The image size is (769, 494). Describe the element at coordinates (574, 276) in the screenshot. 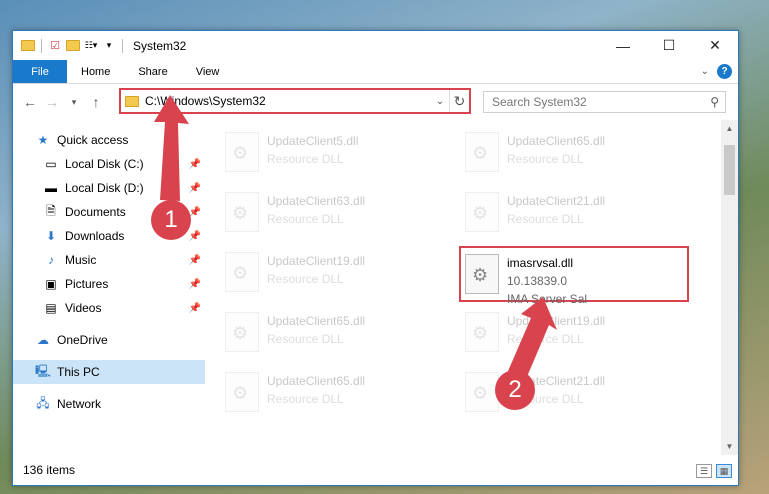

I see `file-item-imasrvsal: imasrvsal.dll 10.13839.0 IMA Server Sal` at that location.